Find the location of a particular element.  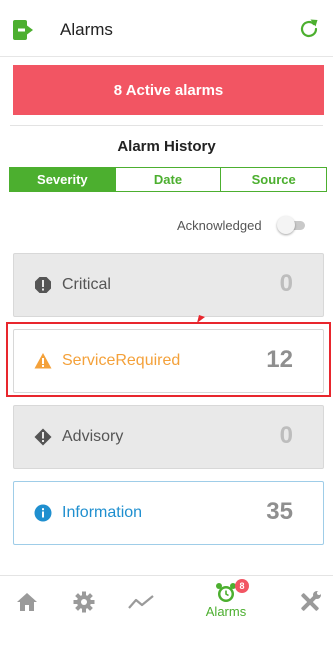

advisory-count: 0 is located at coordinates (286, 435).